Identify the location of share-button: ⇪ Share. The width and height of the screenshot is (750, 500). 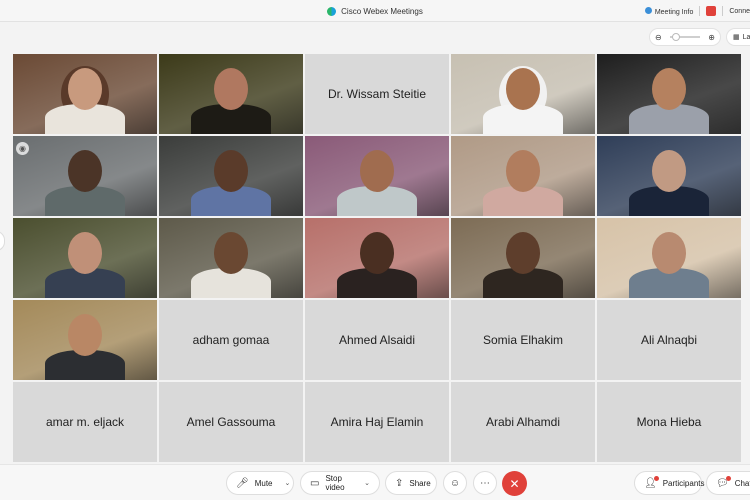
(411, 483).